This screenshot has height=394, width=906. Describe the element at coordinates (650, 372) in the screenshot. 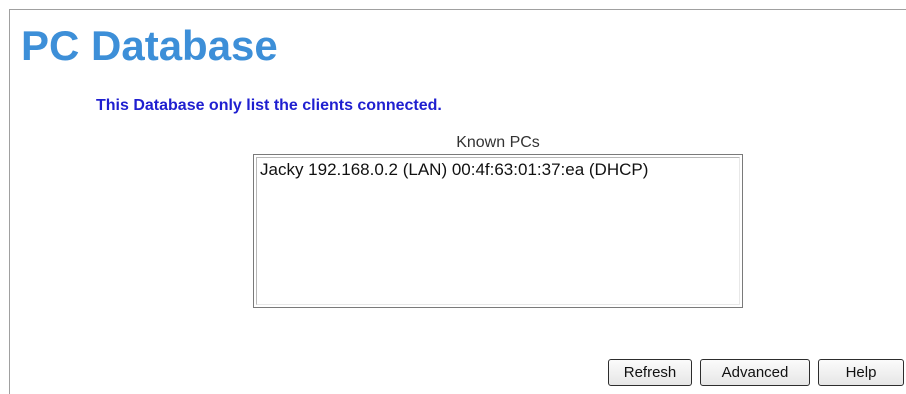

I see `refresh-button: Refresh` at that location.